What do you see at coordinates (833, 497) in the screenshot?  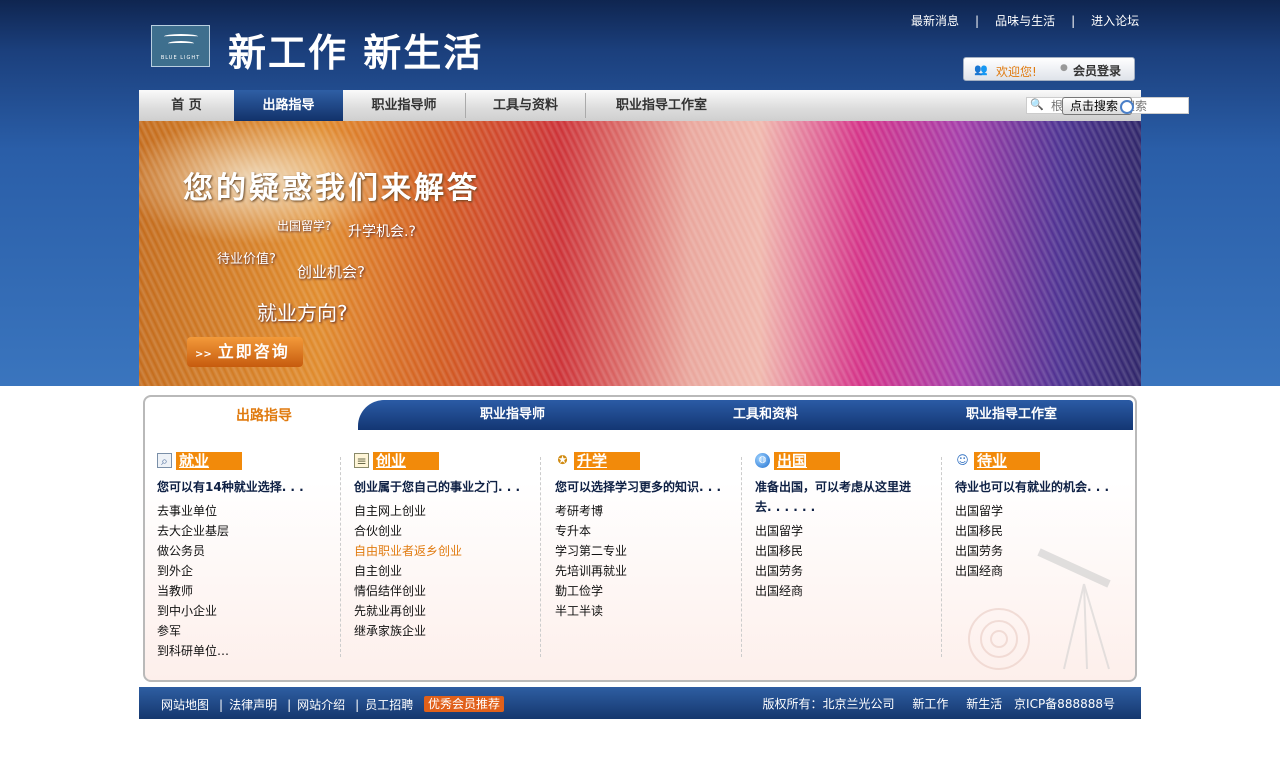 I see `section-intro: 准备出国，可以考虑从这里进去. . . . . .` at bounding box center [833, 497].